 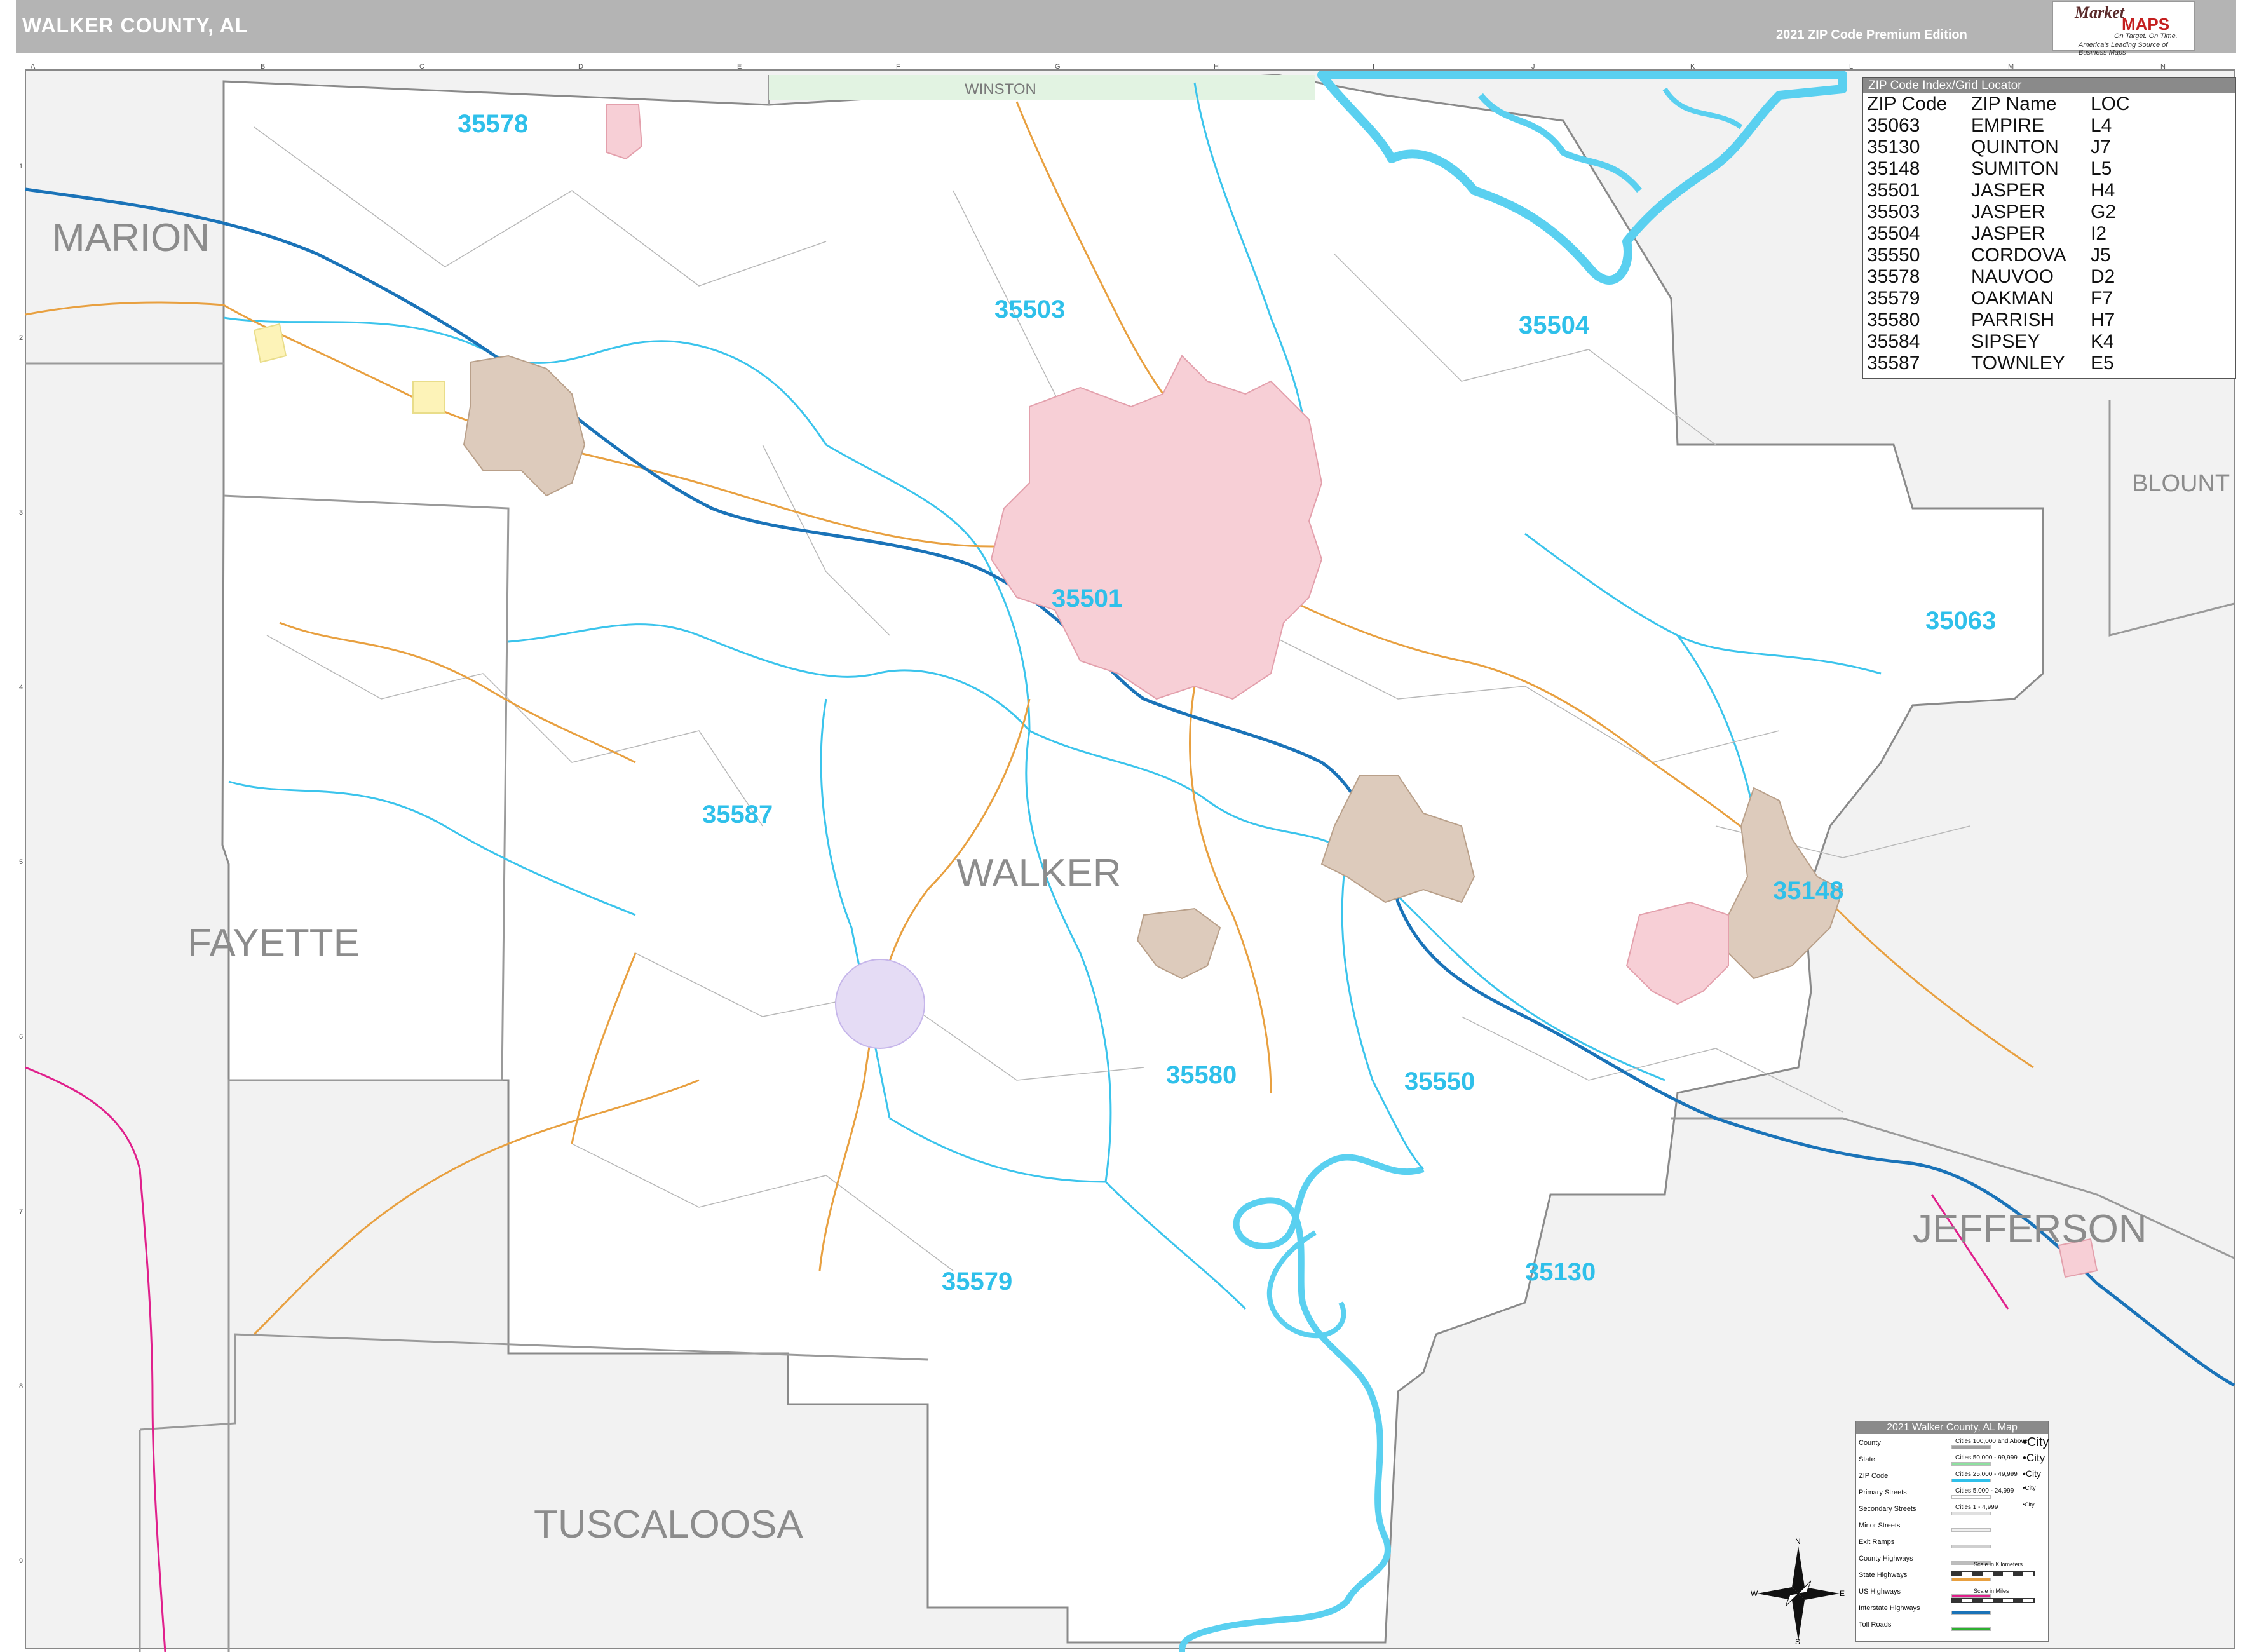 I want to click on oakman-city-area, so click(x=880, y=1004).